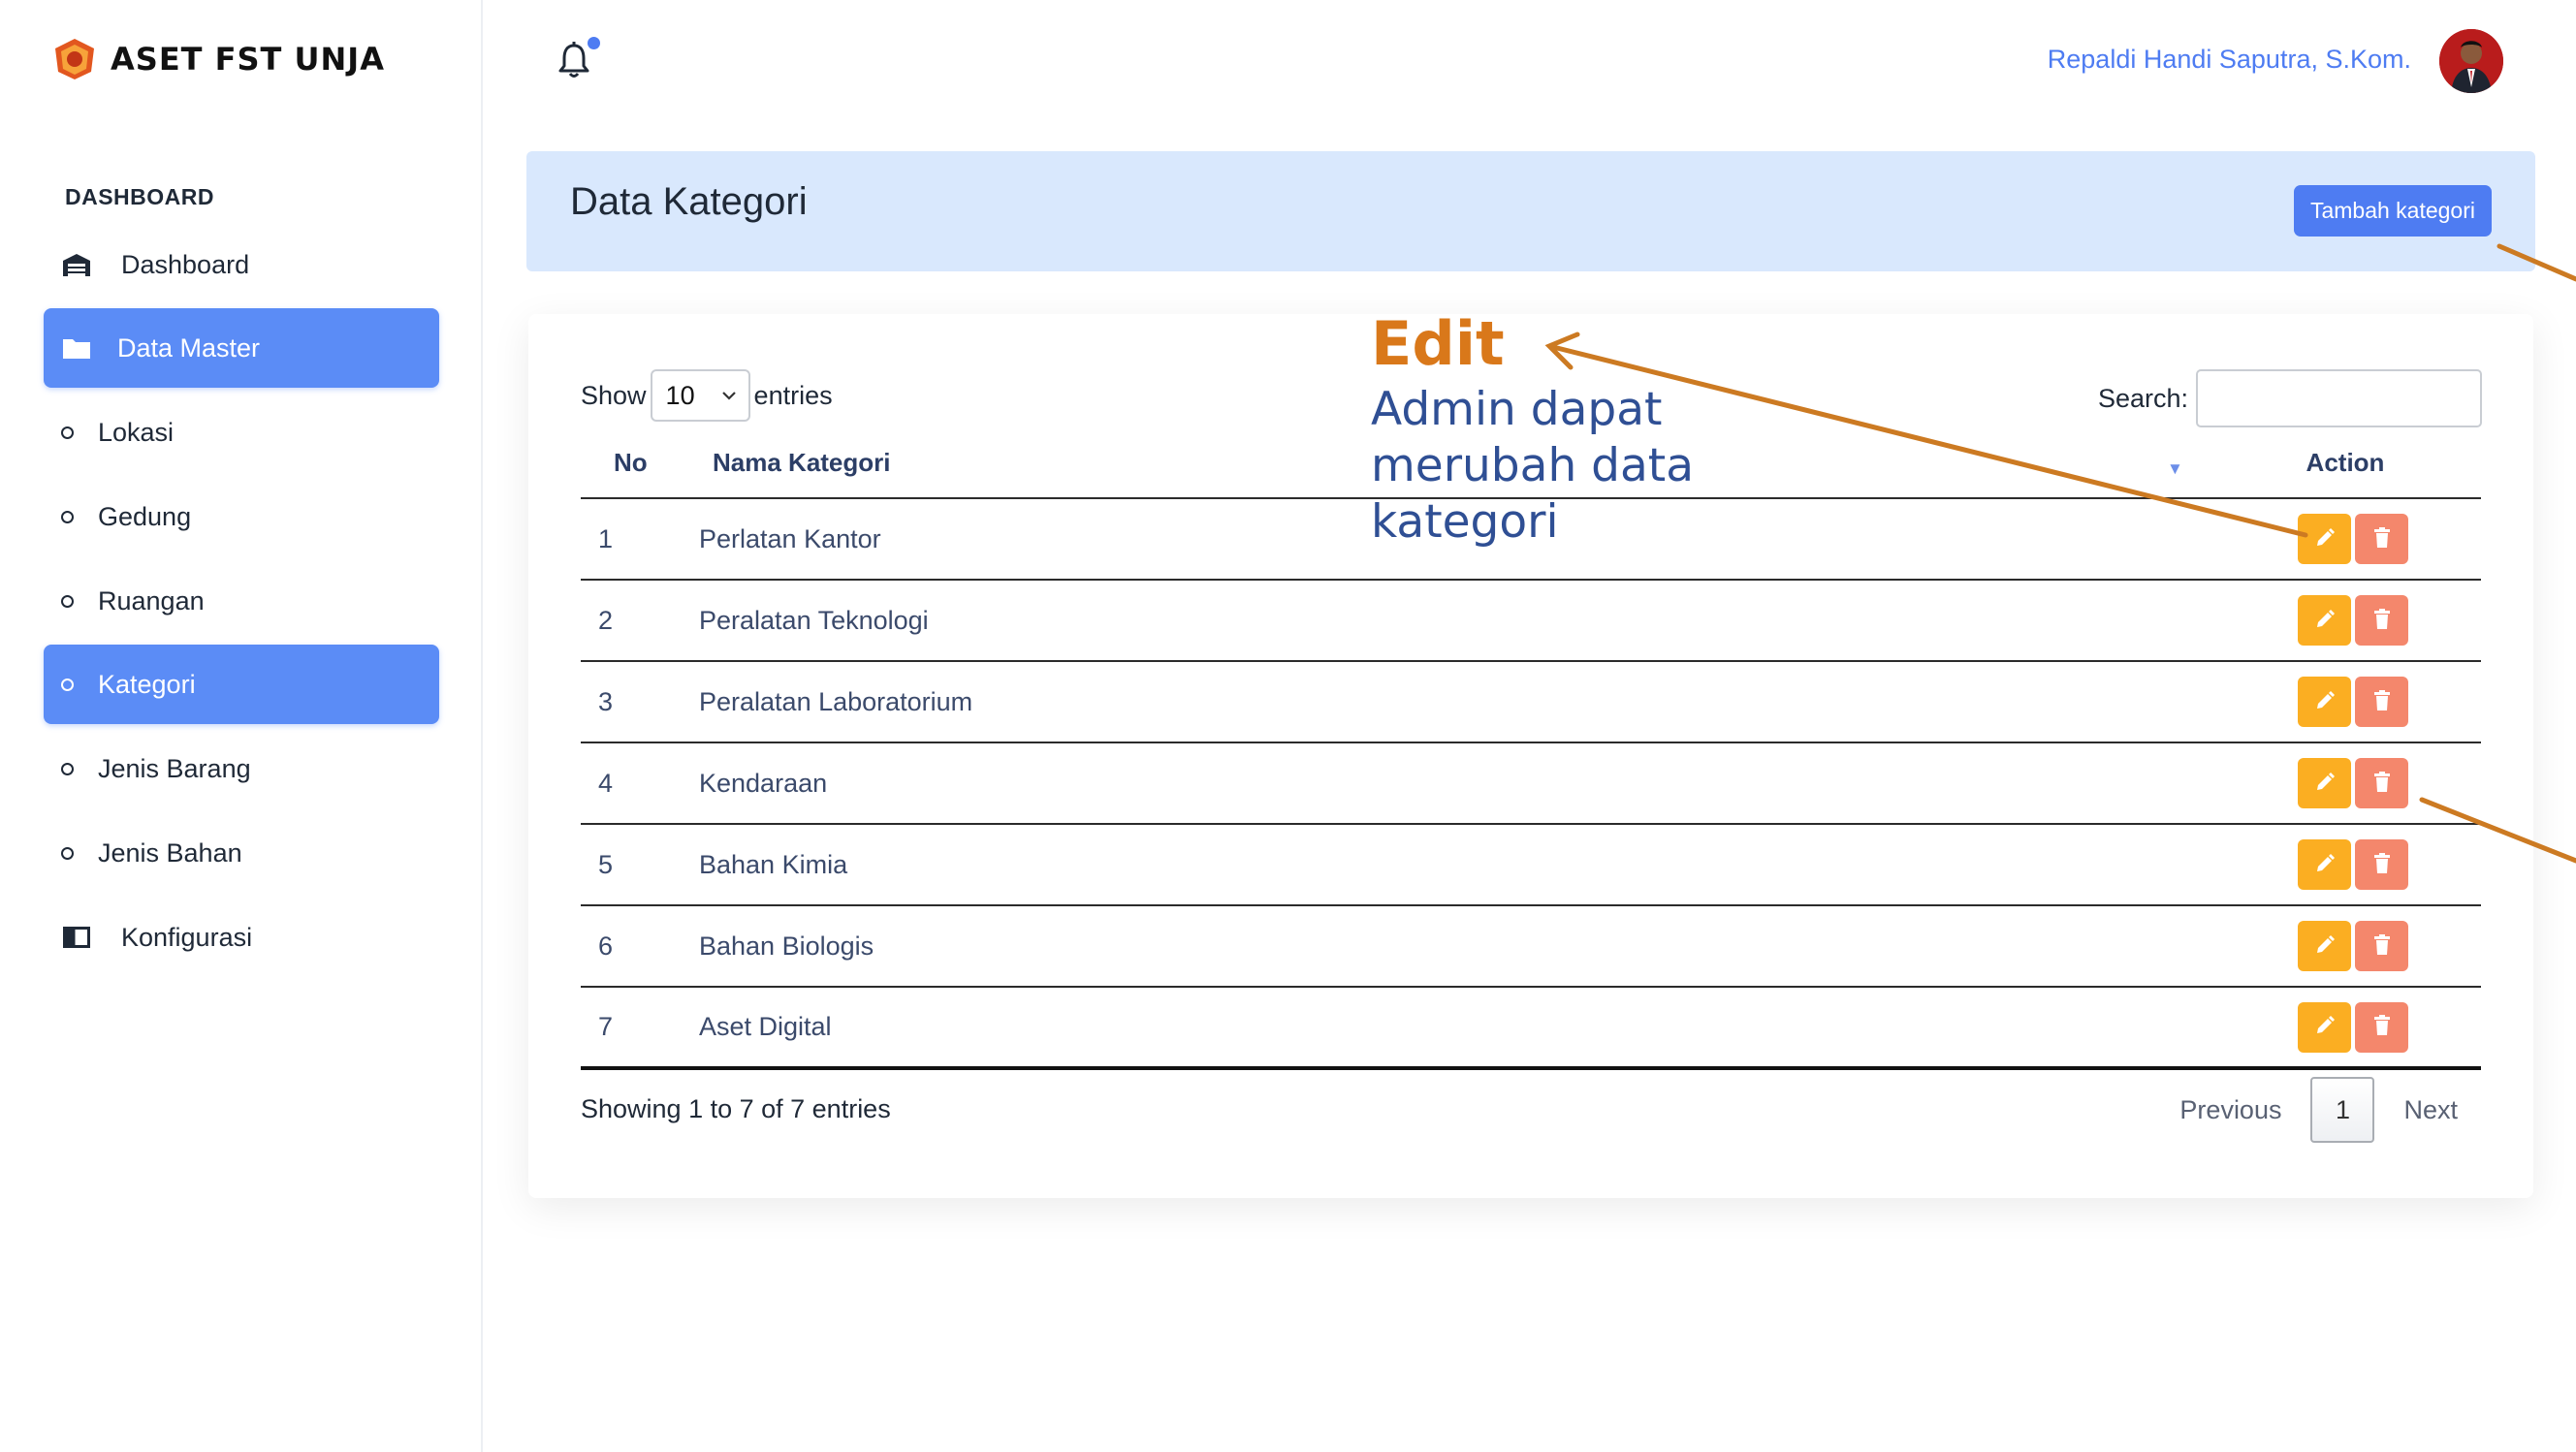 Image resolution: width=2576 pixels, height=1452 pixels. I want to click on brand: ASET FST UNJA, so click(218, 59).